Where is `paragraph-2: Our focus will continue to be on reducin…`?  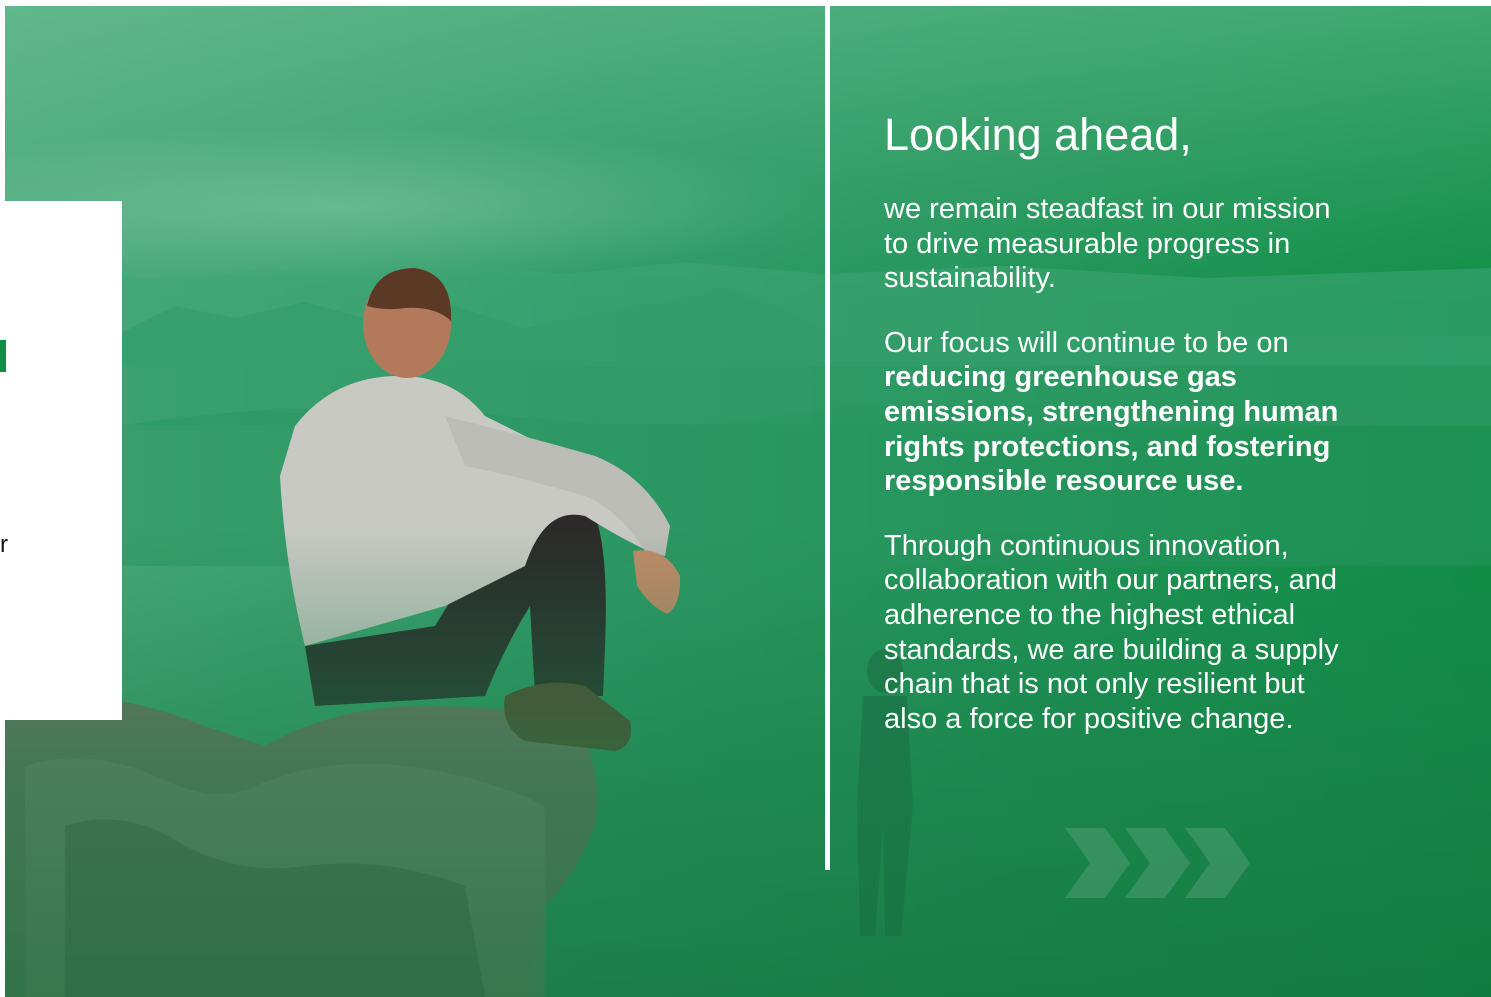
paragraph-2: Our focus will continue to be on reducin… is located at coordinates (1119, 412).